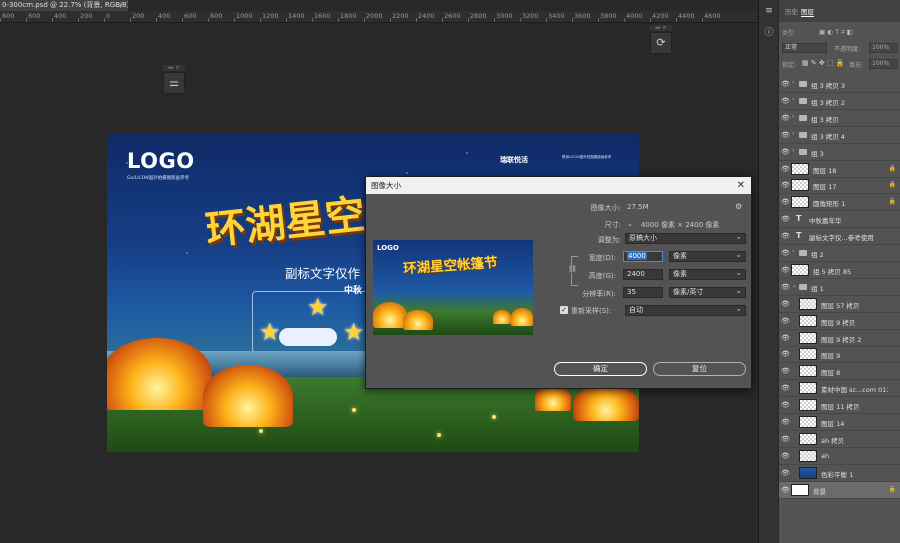 The image size is (900, 543). Describe the element at coordinates (685, 238) in the screenshot. I see `fit-to-select: 原稿大小` at that location.